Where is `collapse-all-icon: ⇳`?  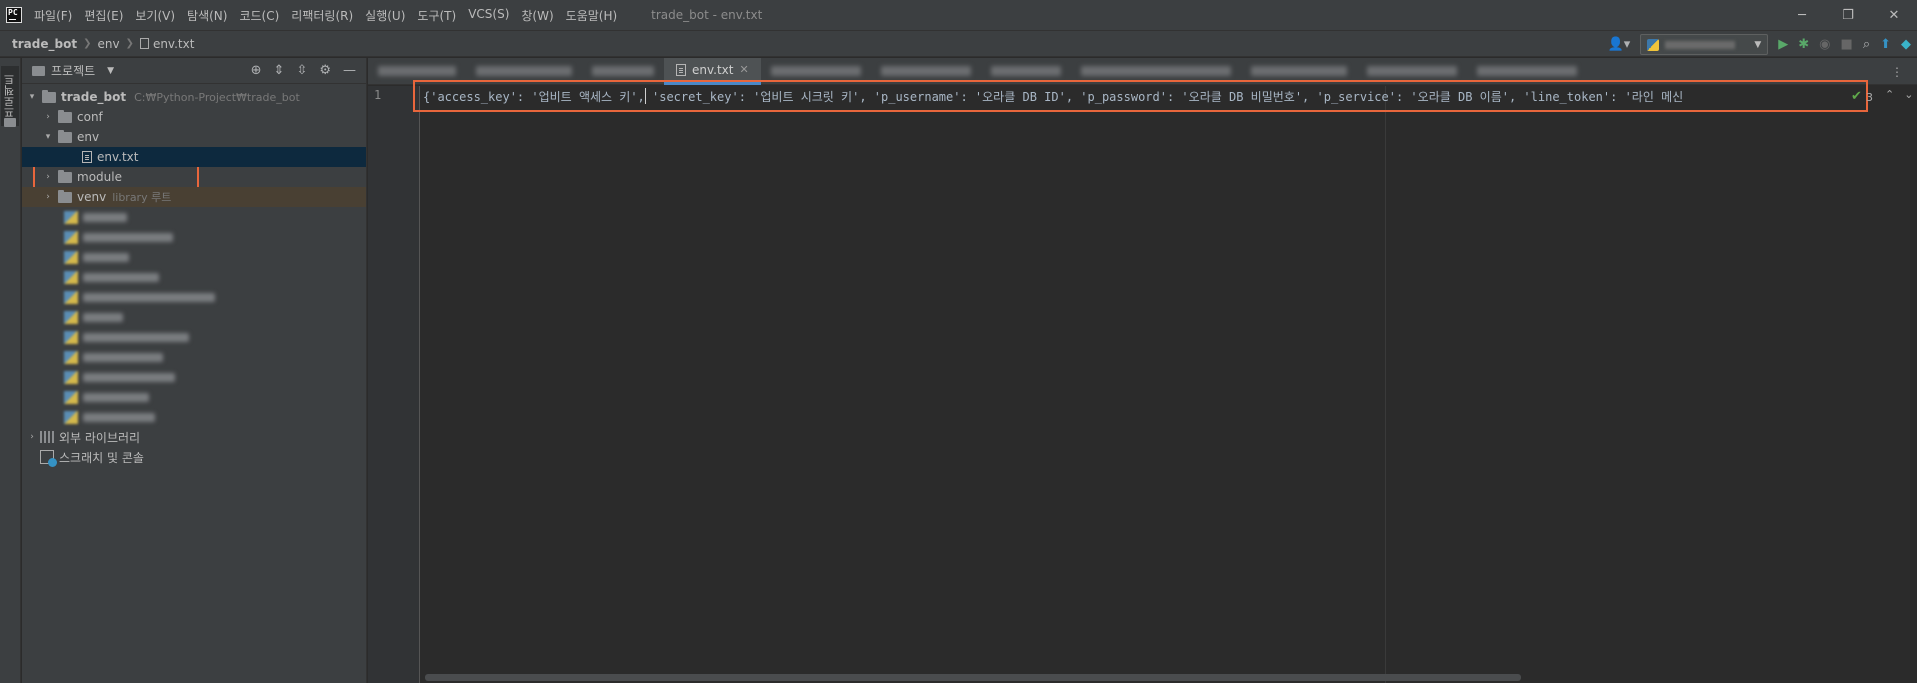
collapse-all-icon: ⇳ is located at coordinates (301, 70).